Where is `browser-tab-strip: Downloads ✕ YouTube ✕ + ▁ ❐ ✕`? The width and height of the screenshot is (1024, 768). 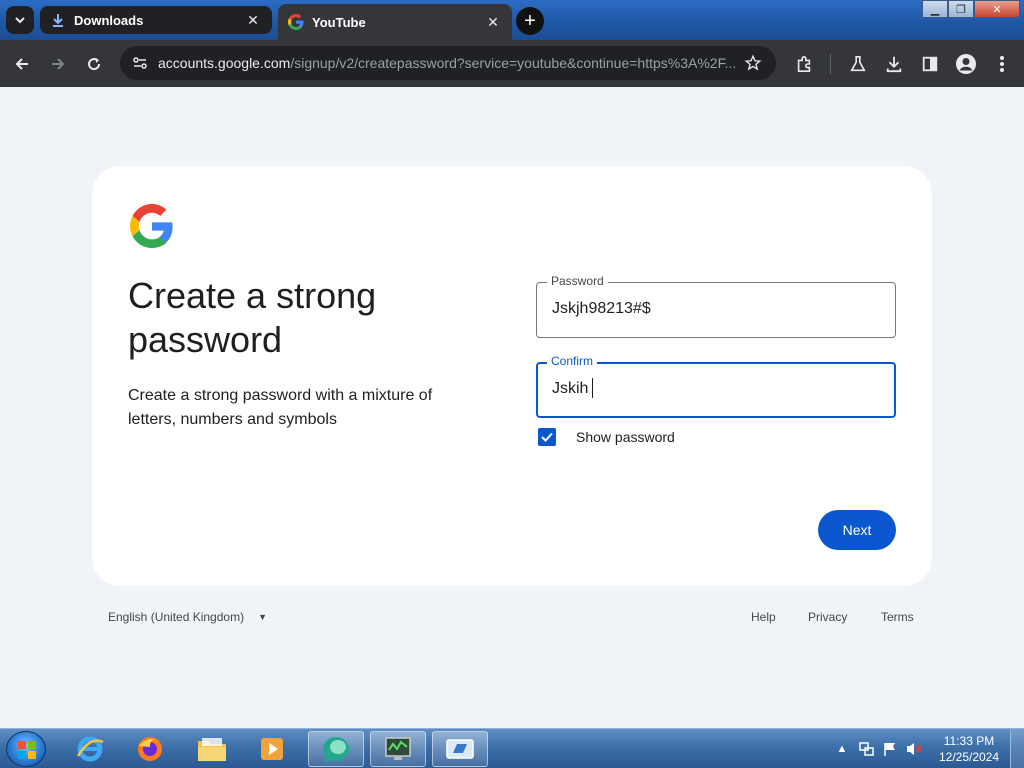 browser-tab-strip: Downloads ✕ YouTube ✕ + ▁ ❐ ✕ is located at coordinates (512, 20).